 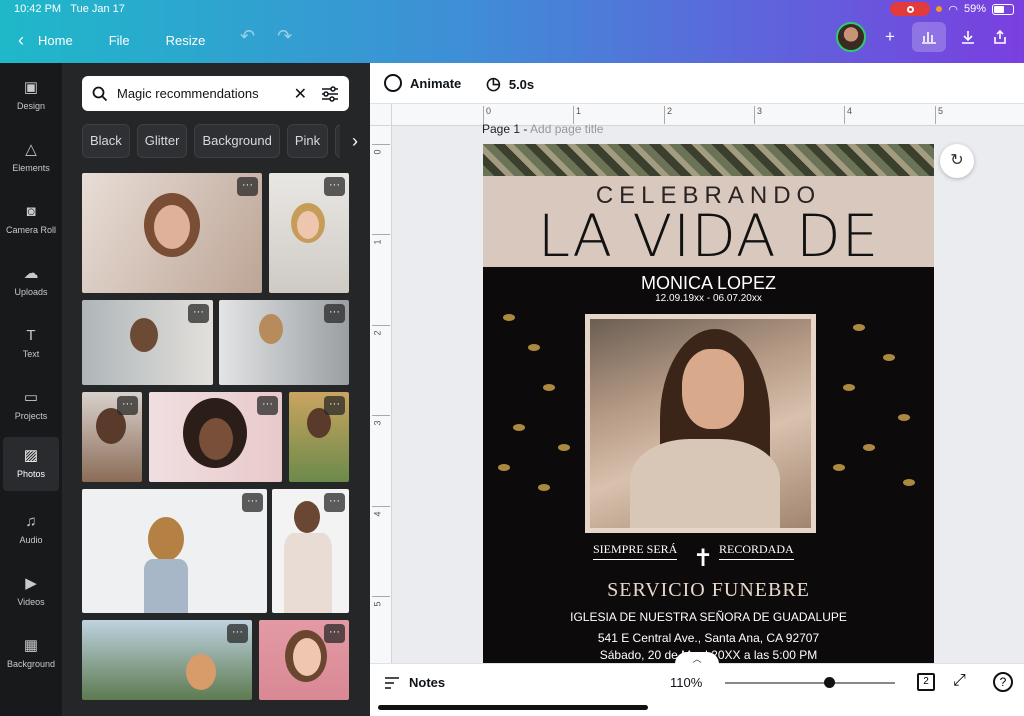 What do you see at coordinates (939, 9) in the screenshot?
I see `mic-dot-icon` at bounding box center [939, 9].